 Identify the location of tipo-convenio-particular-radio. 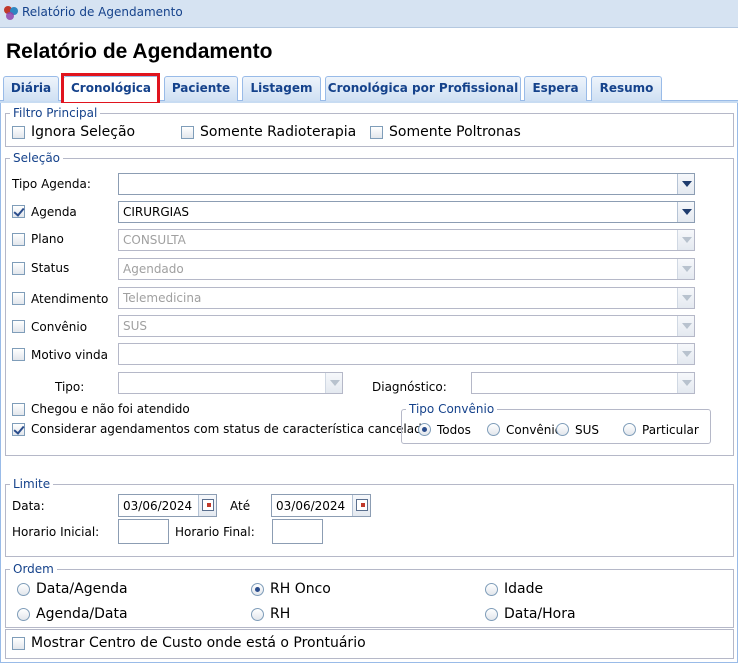
(629, 429).